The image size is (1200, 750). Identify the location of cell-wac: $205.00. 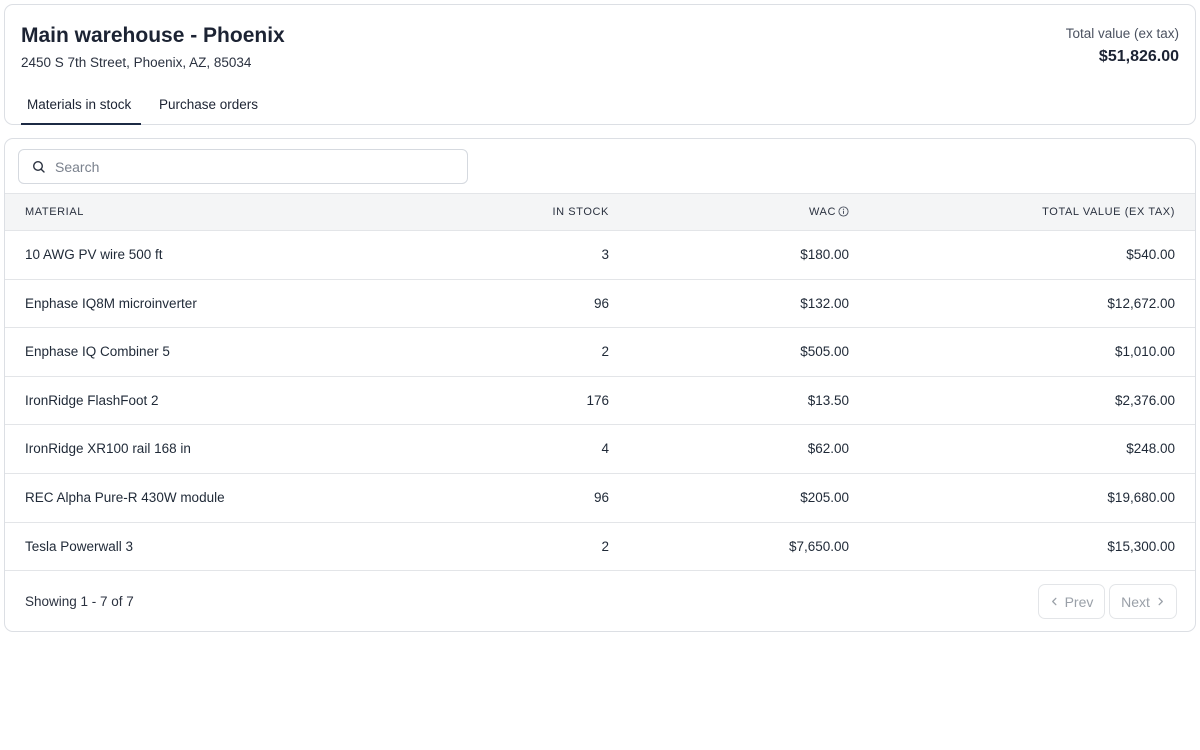
(824, 497).